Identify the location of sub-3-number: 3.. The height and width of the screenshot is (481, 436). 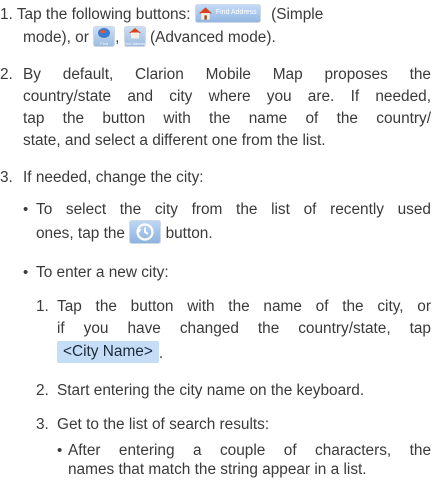
(42, 424).